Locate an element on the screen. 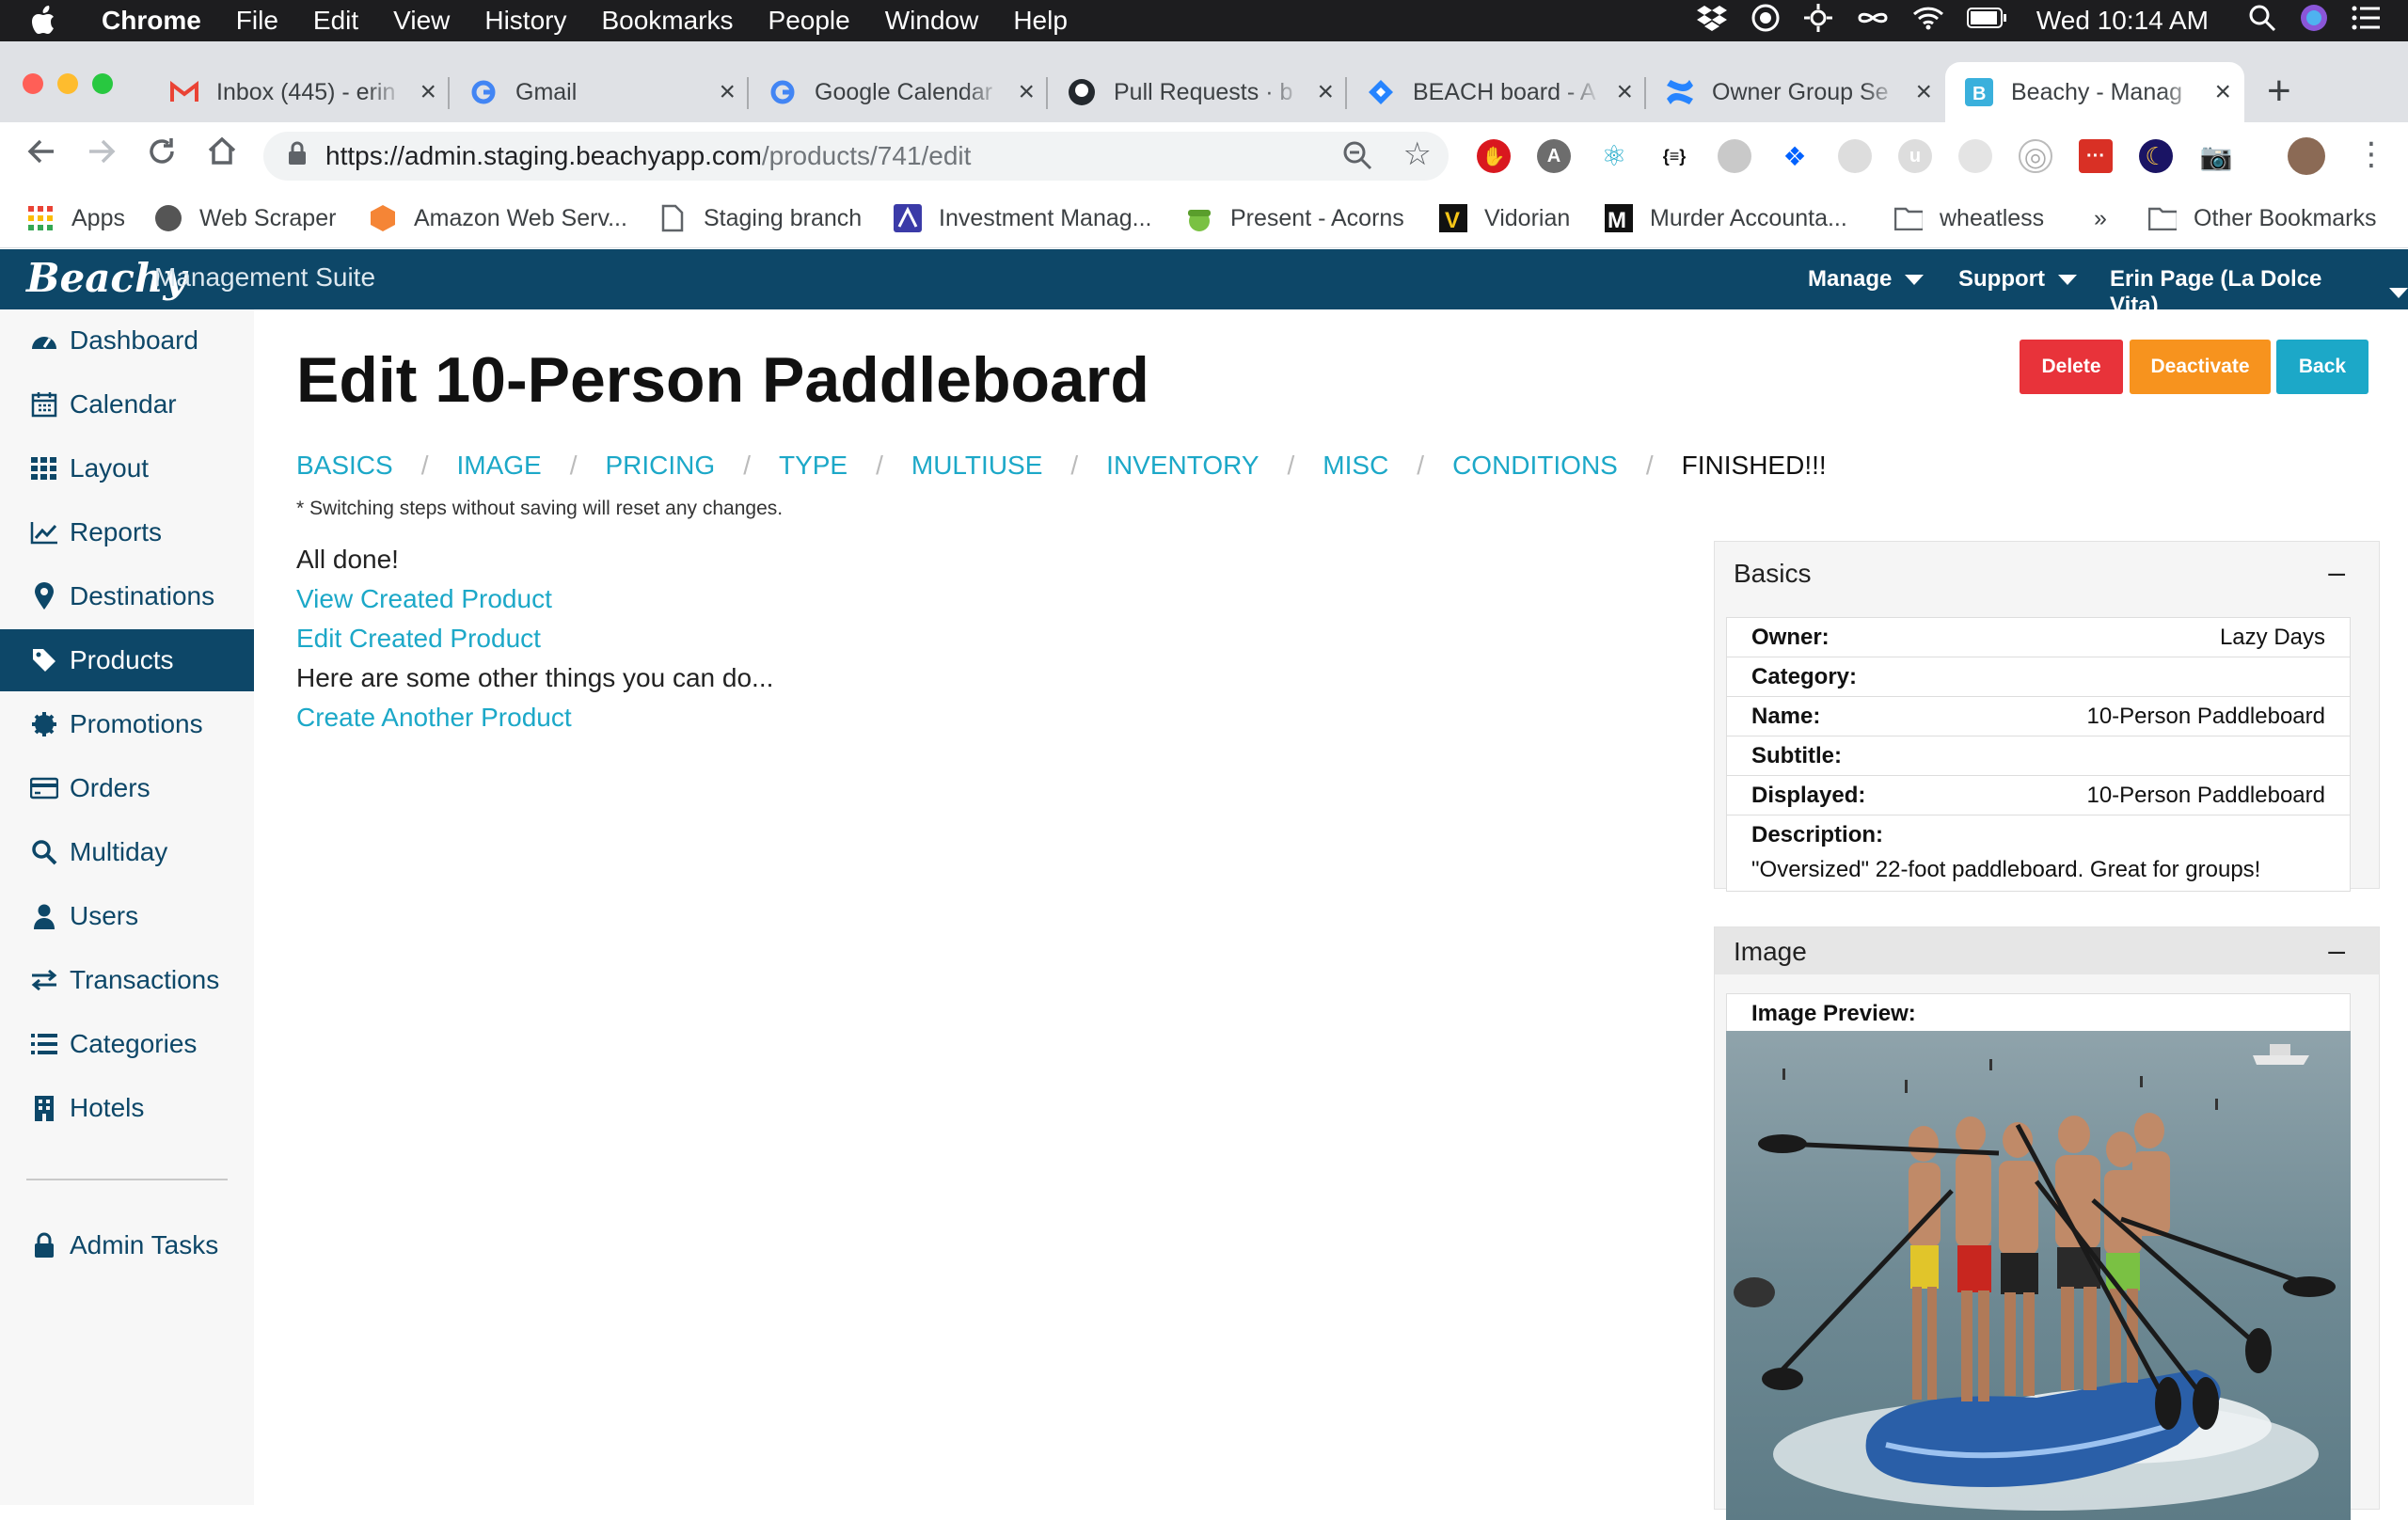 This screenshot has width=2408, height=1520. lock-icon is located at coordinates (298, 156).